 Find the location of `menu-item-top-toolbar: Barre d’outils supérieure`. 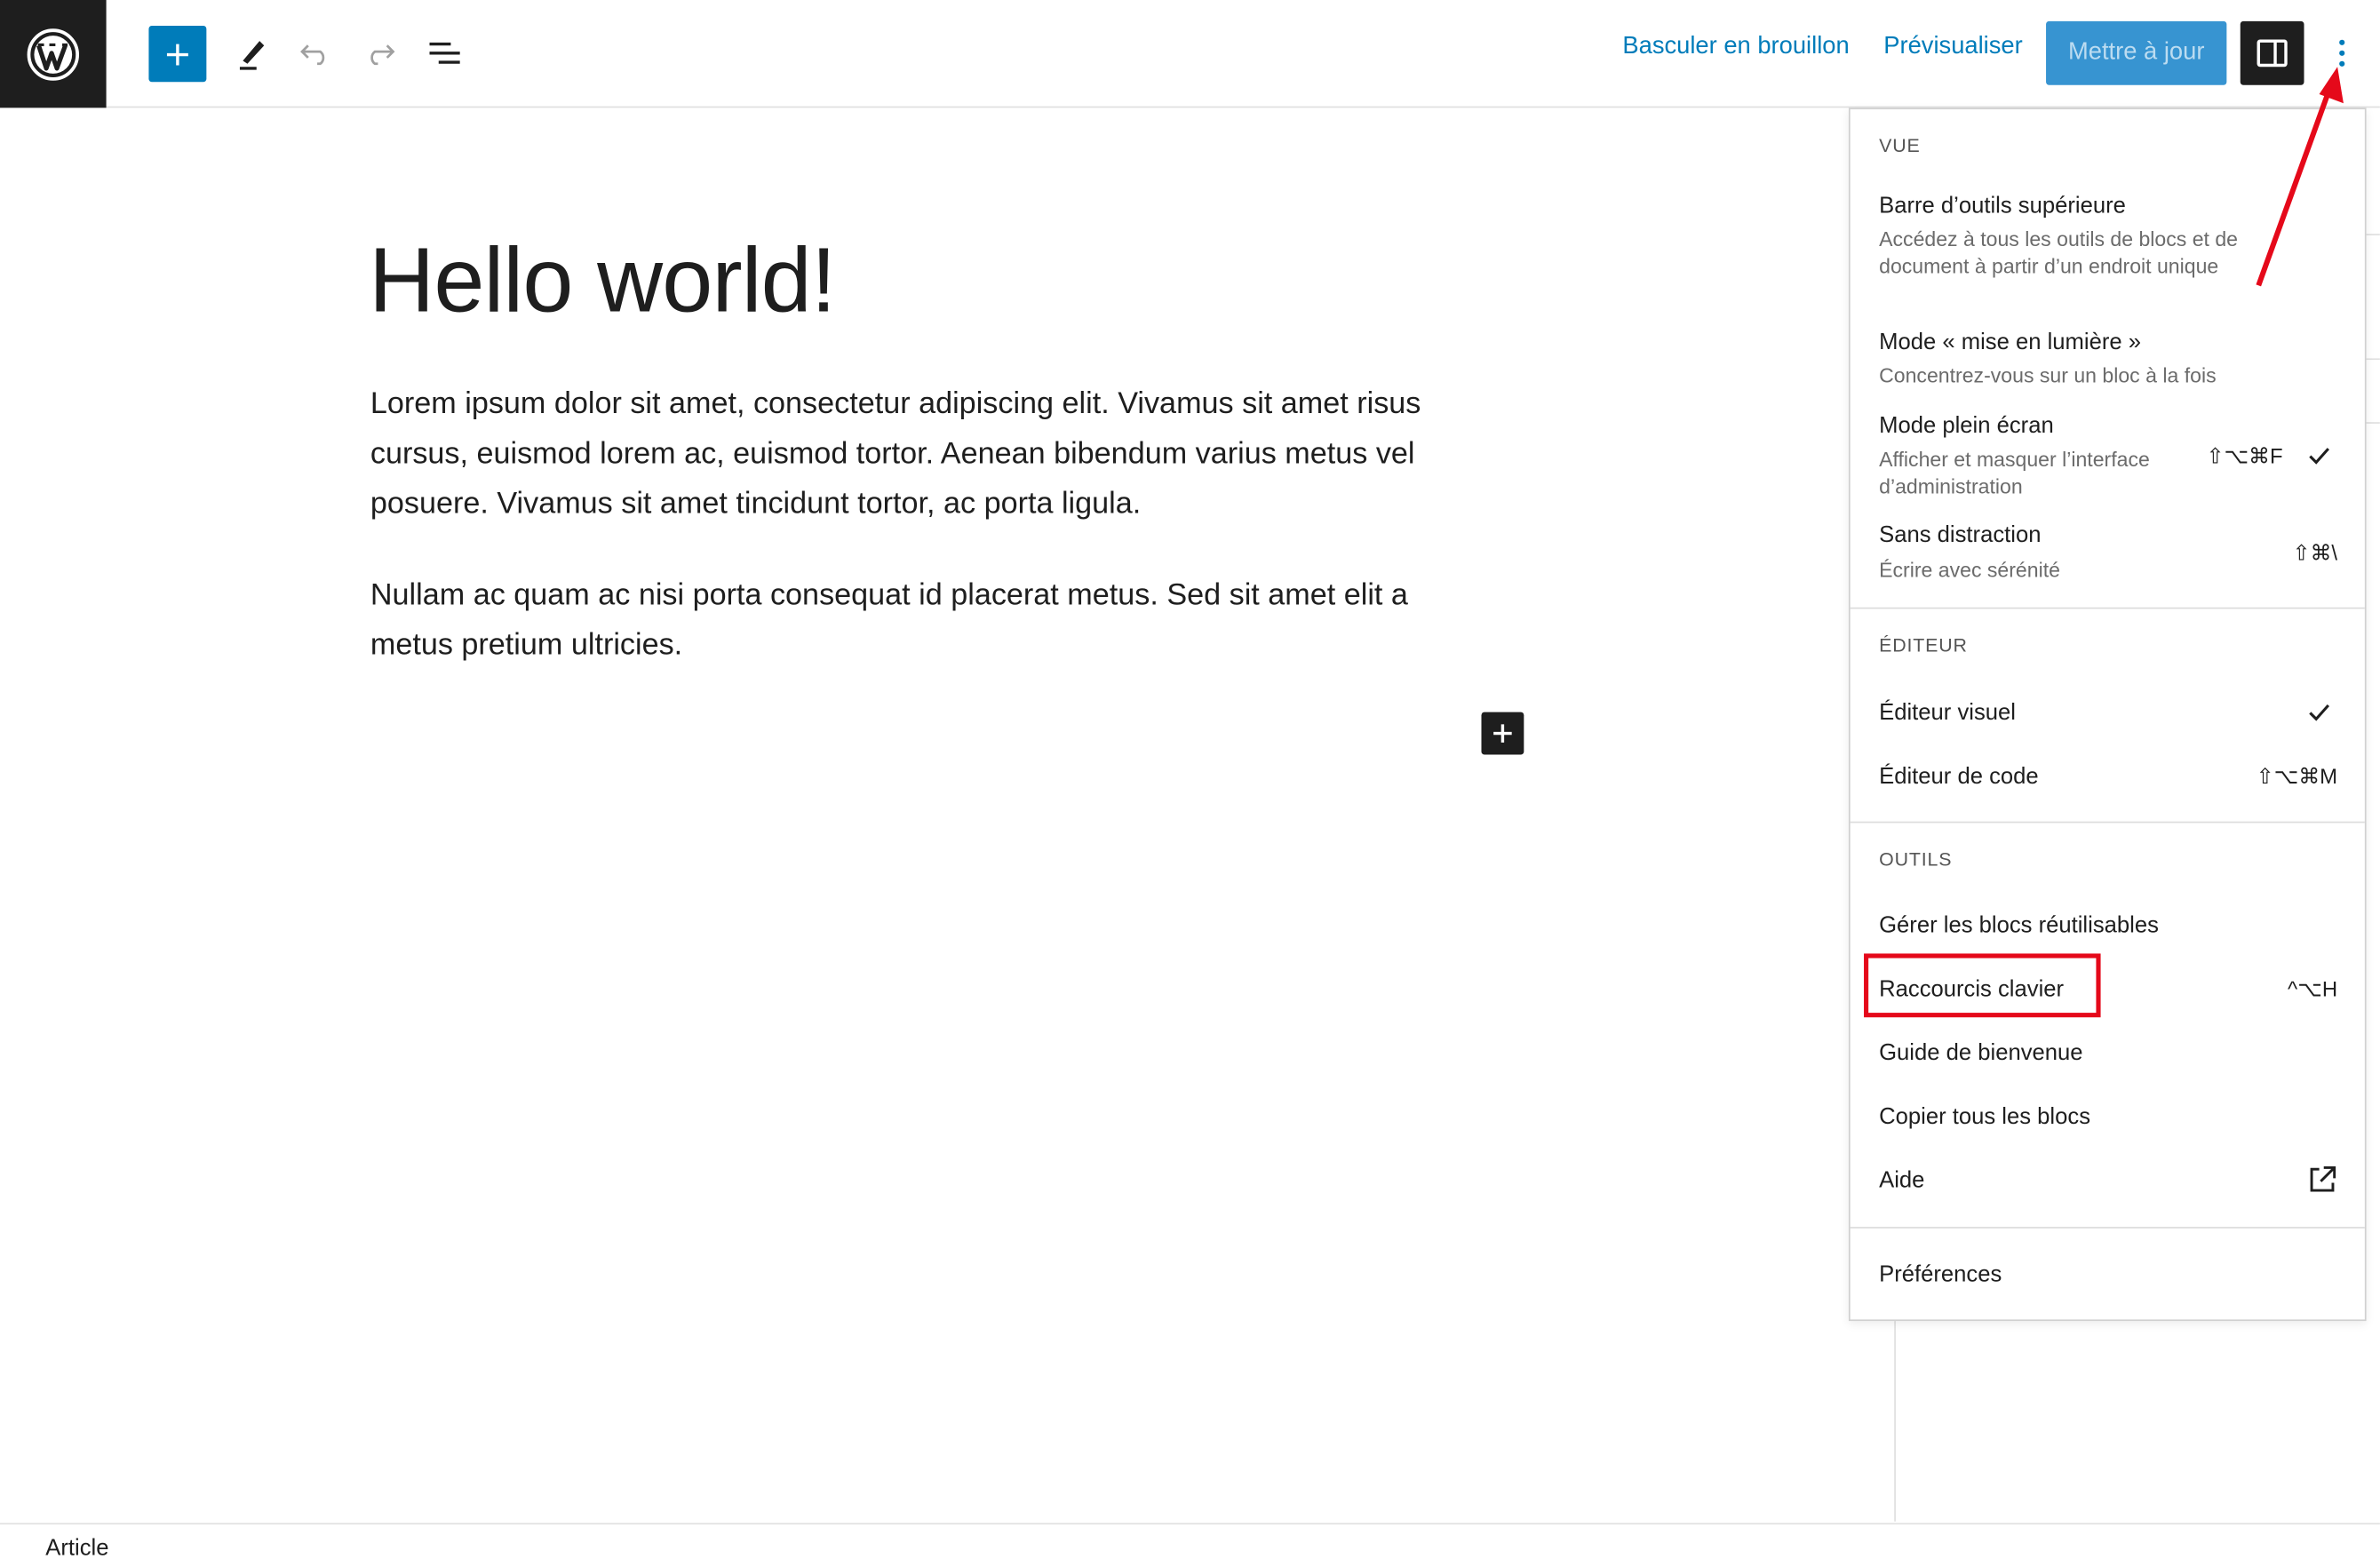

menu-item-top-toolbar: Barre d’outils supérieure is located at coordinates (2002, 206).